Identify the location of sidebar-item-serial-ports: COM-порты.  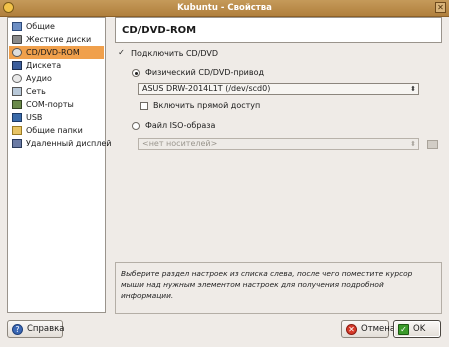
(56, 104).